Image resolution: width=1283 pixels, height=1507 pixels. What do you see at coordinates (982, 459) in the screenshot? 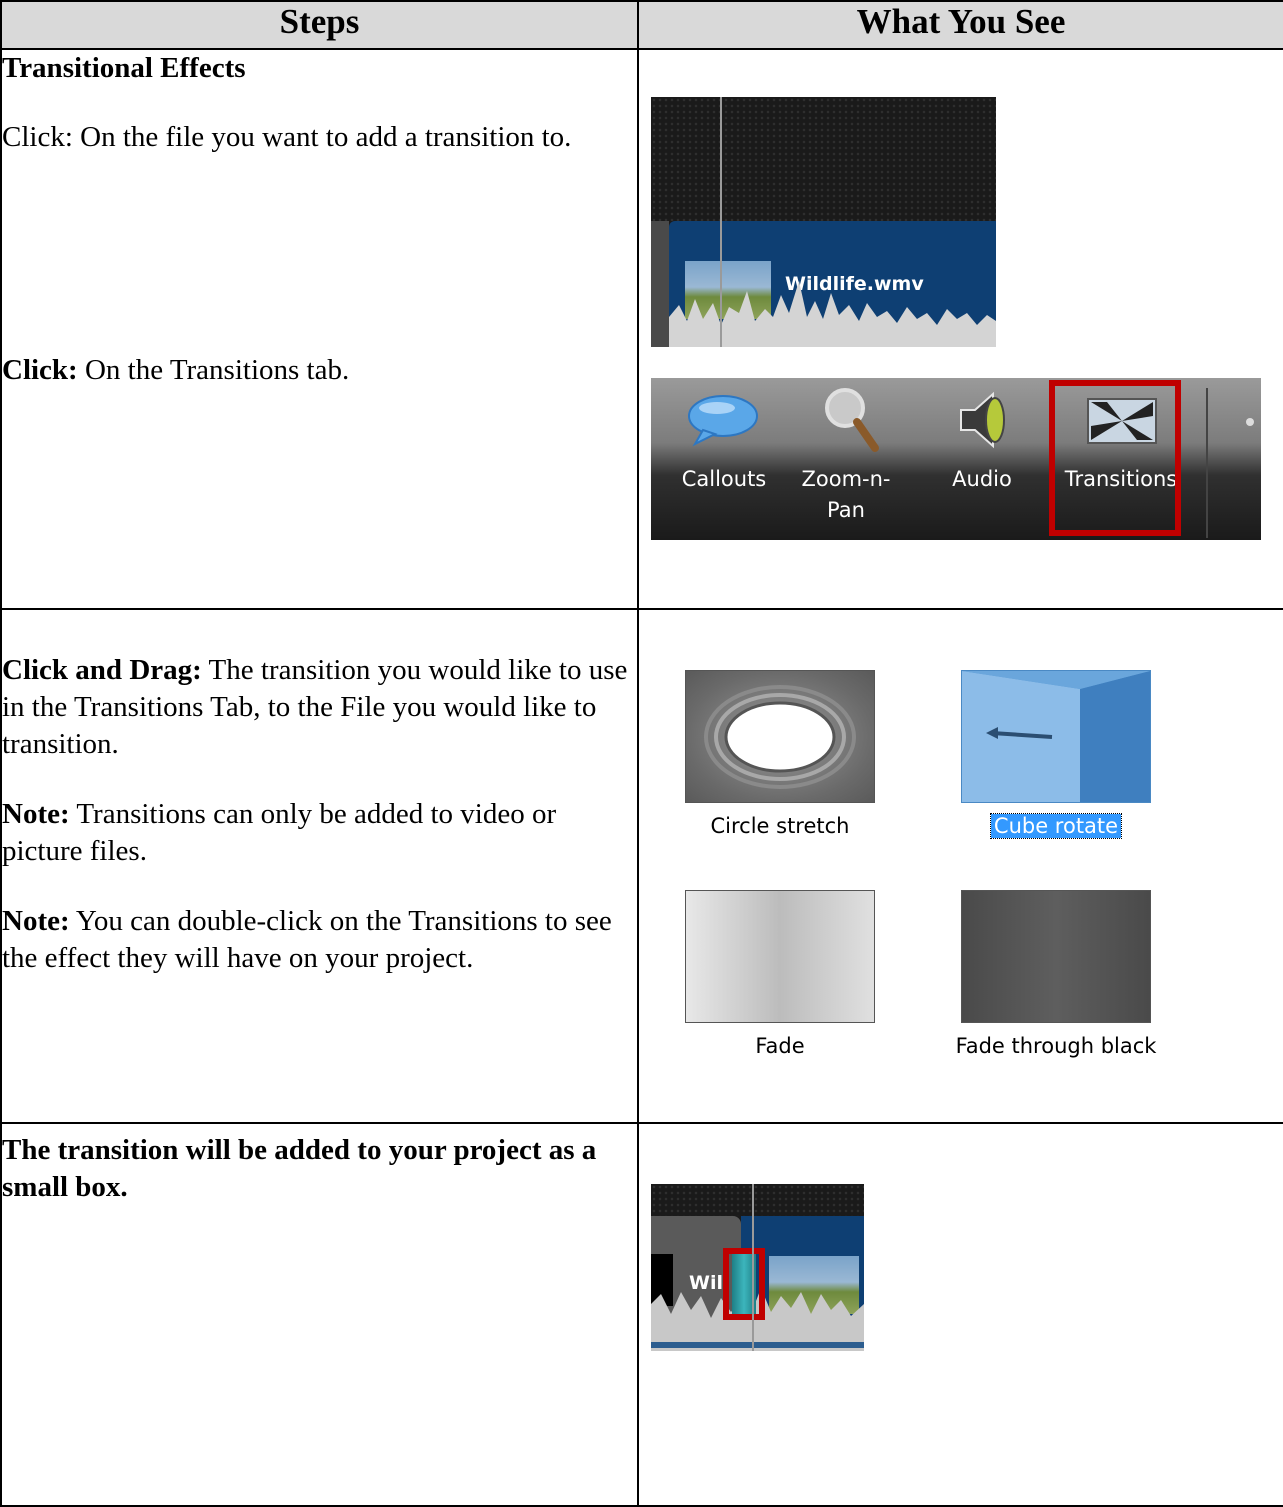
I see `audio-tab: Audio` at bounding box center [982, 459].